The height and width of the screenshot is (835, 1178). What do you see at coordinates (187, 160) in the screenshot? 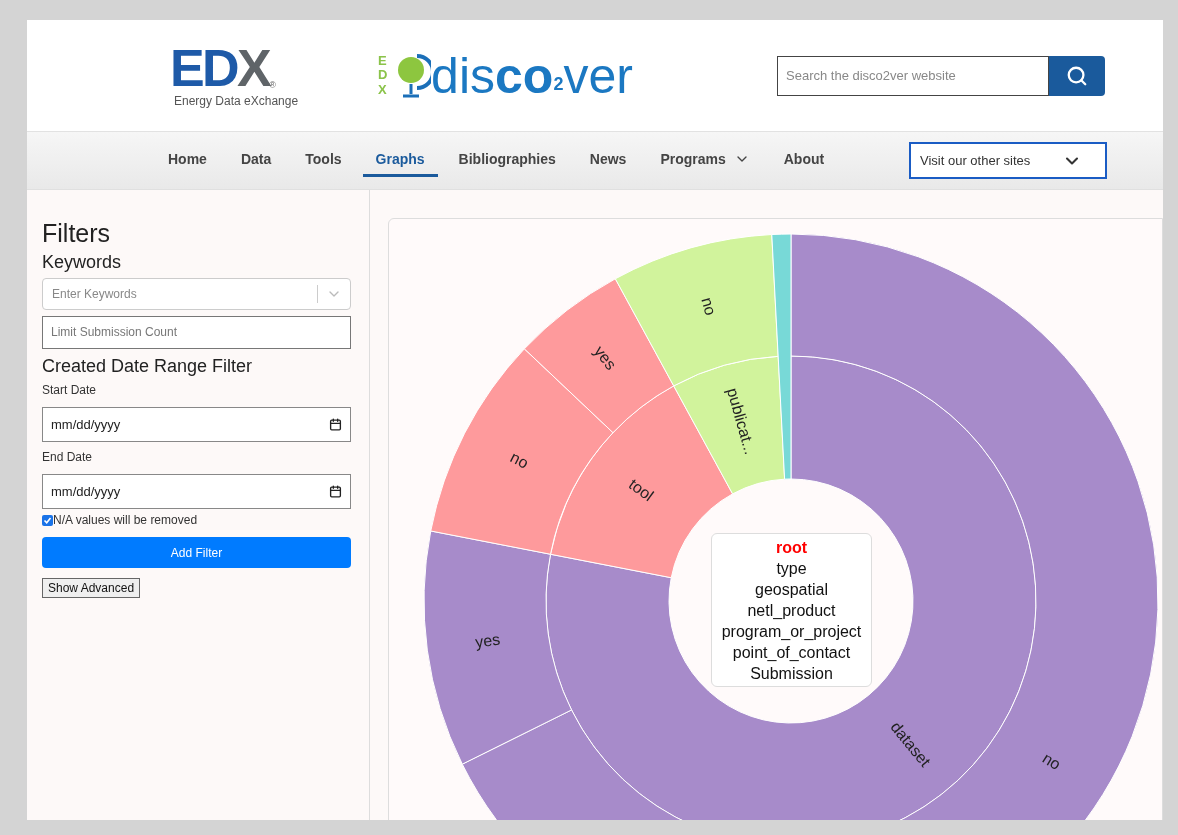
I see `nav-link: Home` at bounding box center [187, 160].